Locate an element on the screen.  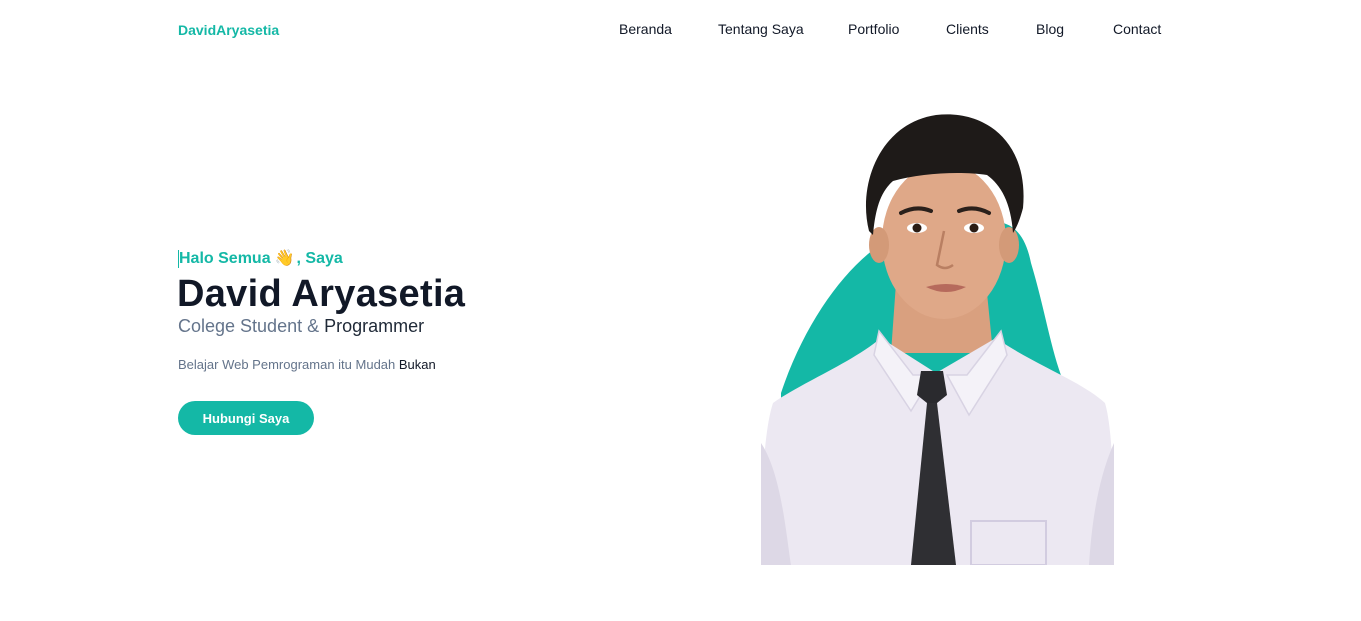
brand-logo: DavidAryasetia is located at coordinates (228, 30).